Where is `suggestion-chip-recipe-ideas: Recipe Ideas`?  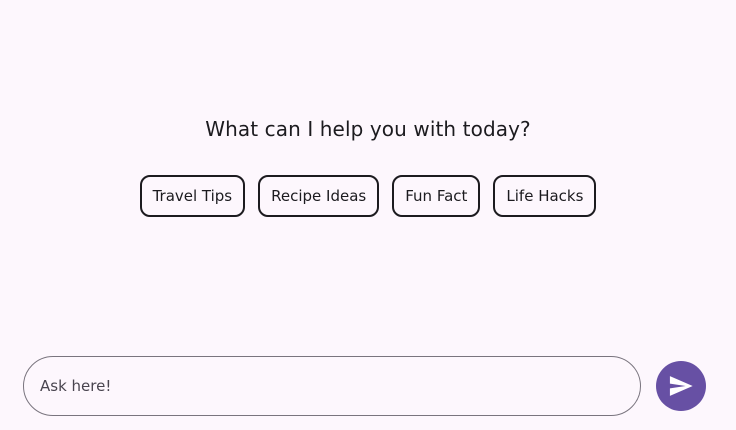
suggestion-chip-recipe-ideas: Recipe Ideas is located at coordinates (319, 196).